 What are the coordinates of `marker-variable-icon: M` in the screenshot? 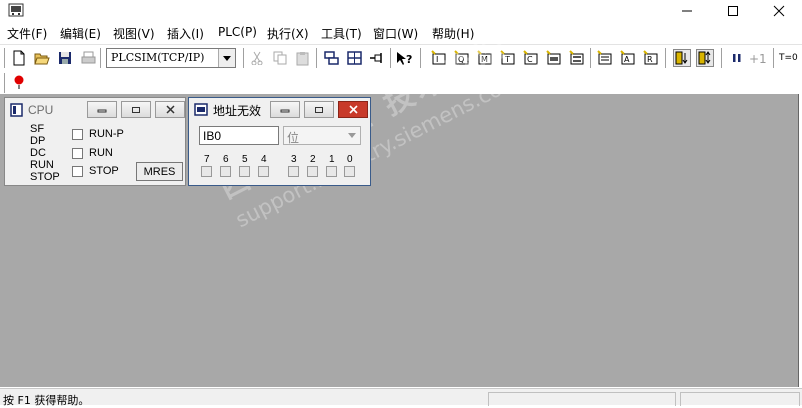 It's located at (484, 57).